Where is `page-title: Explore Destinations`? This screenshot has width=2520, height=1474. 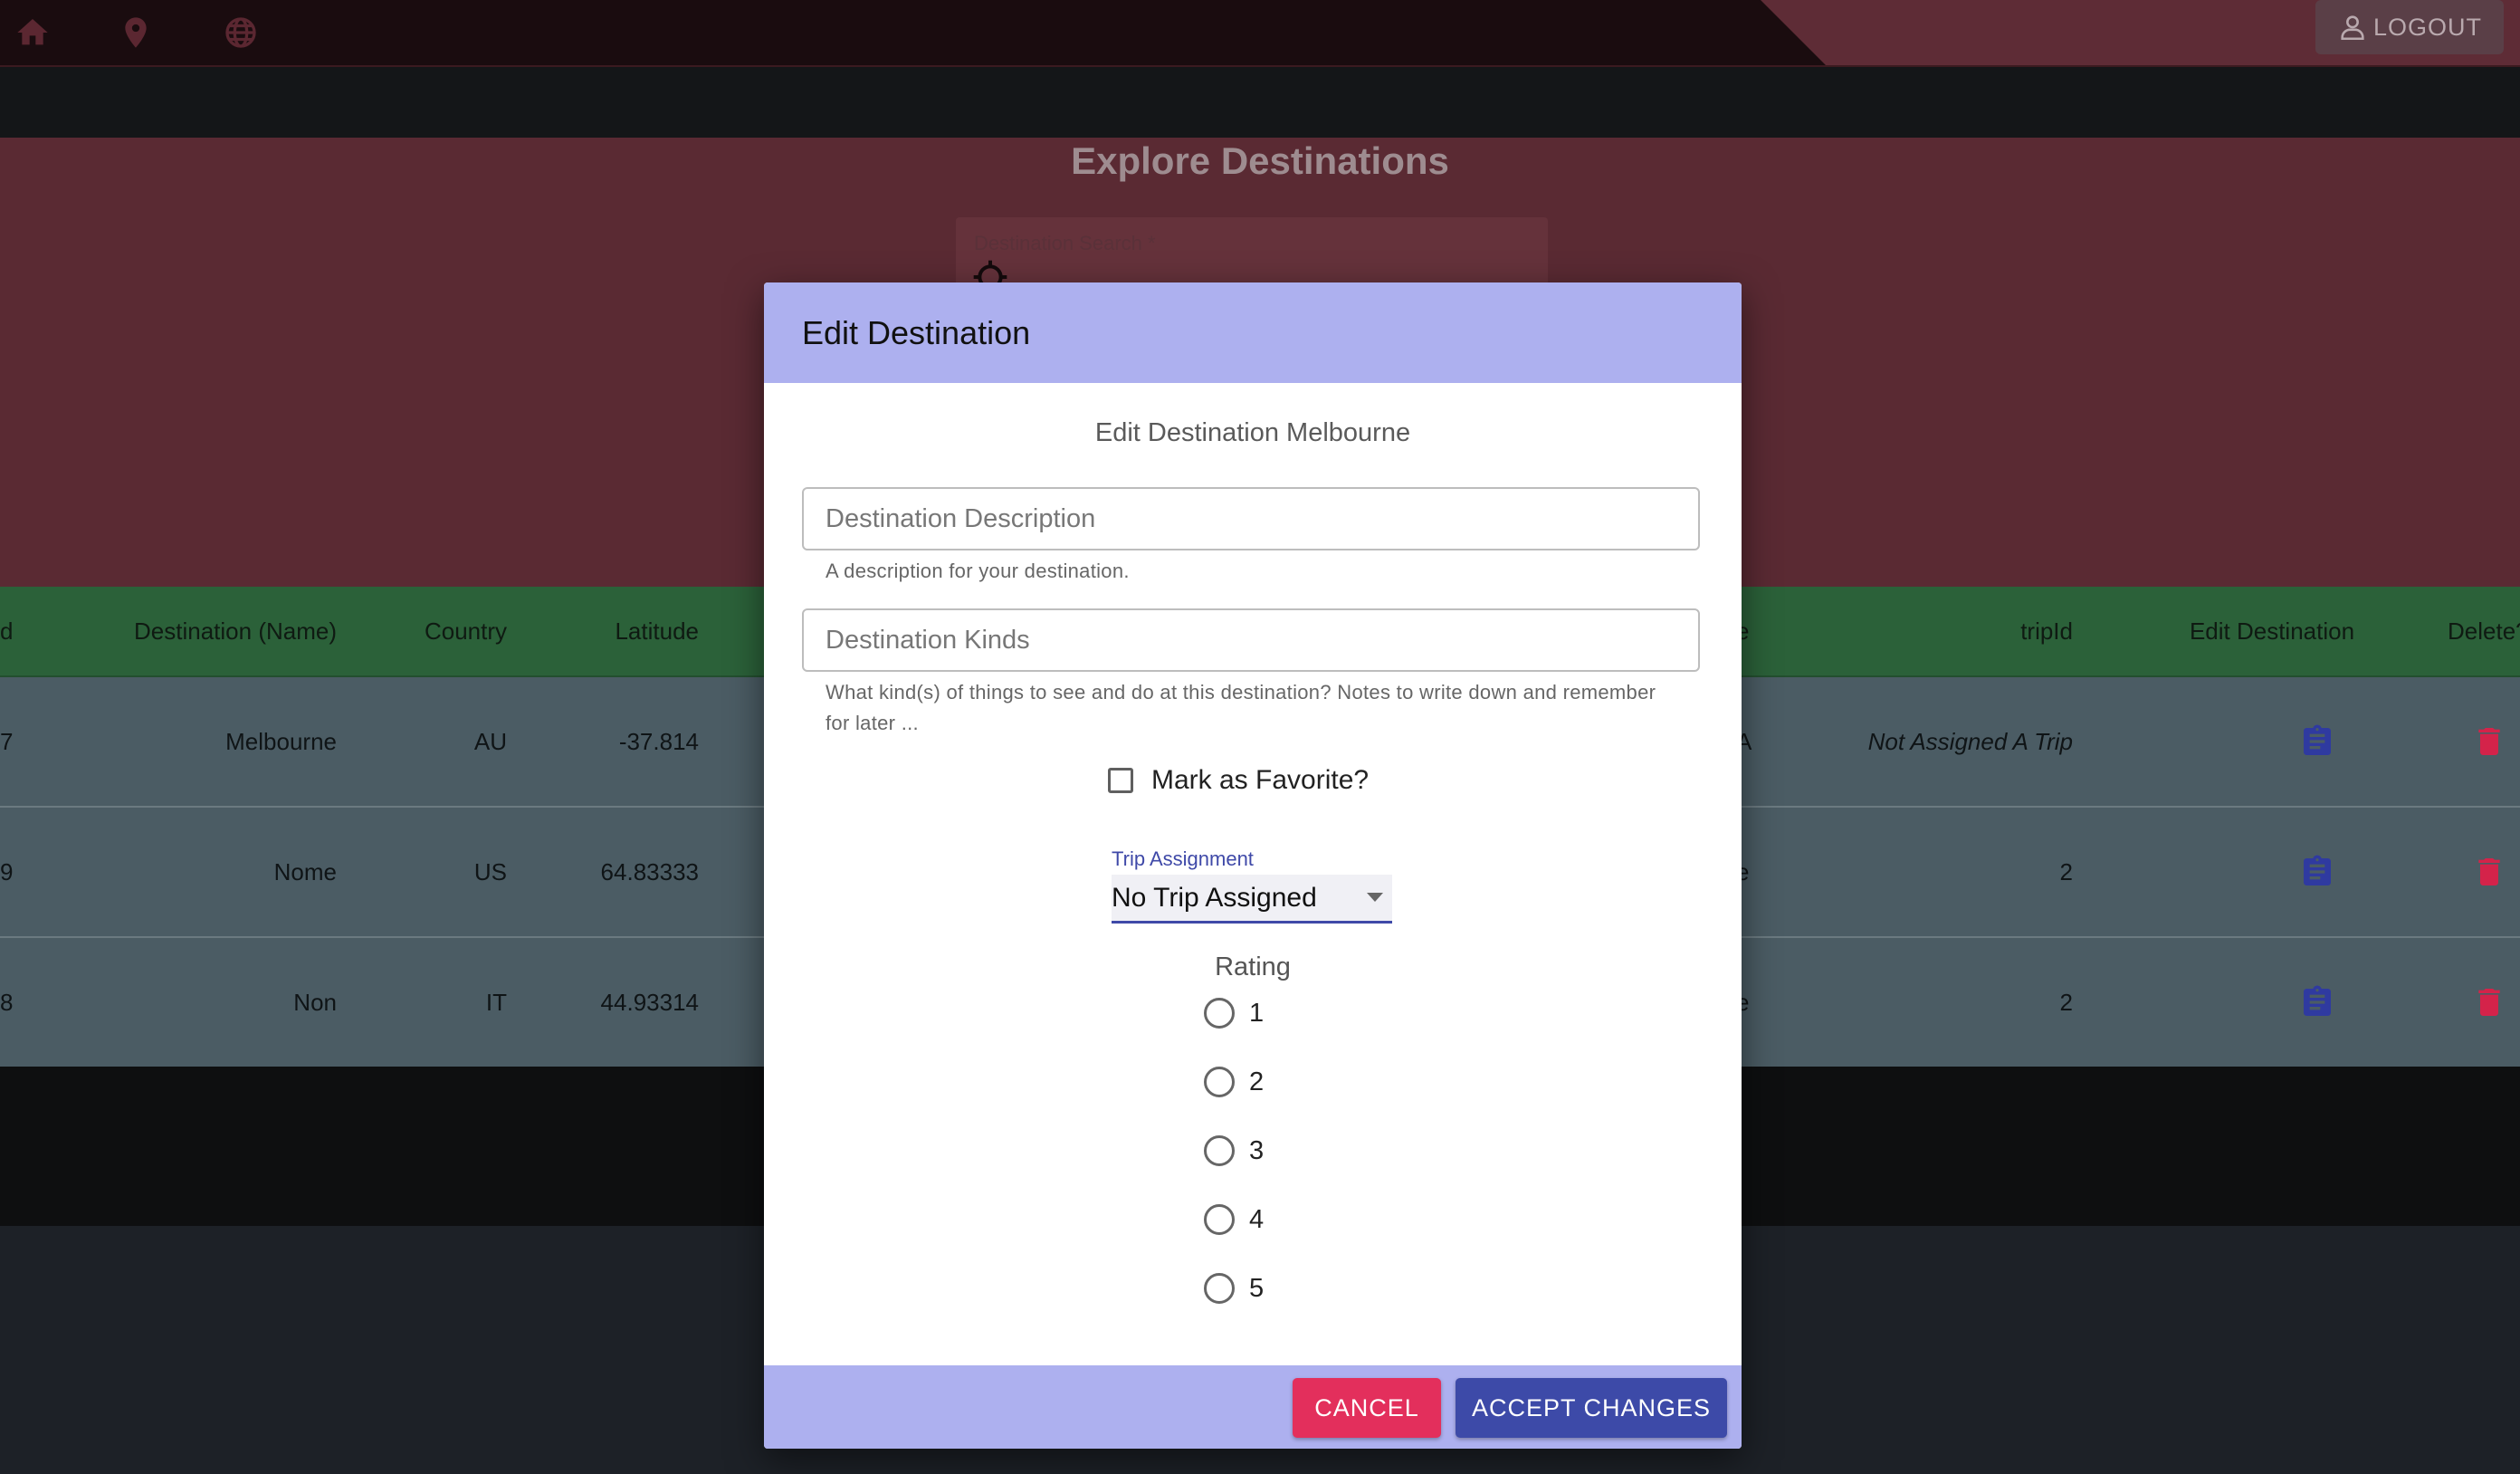
page-title: Explore Destinations is located at coordinates (1260, 160).